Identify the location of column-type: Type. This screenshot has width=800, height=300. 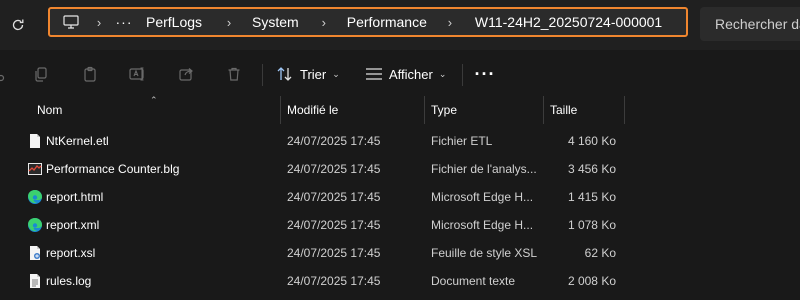
(444, 110).